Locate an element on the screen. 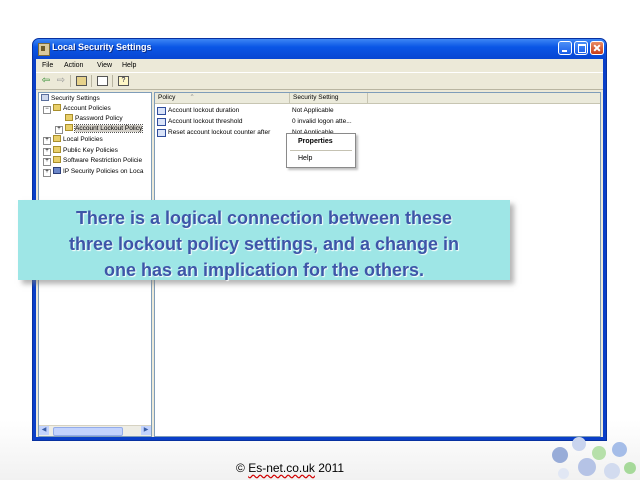  context-menu: Properties Help is located at coordinates (321, 150).